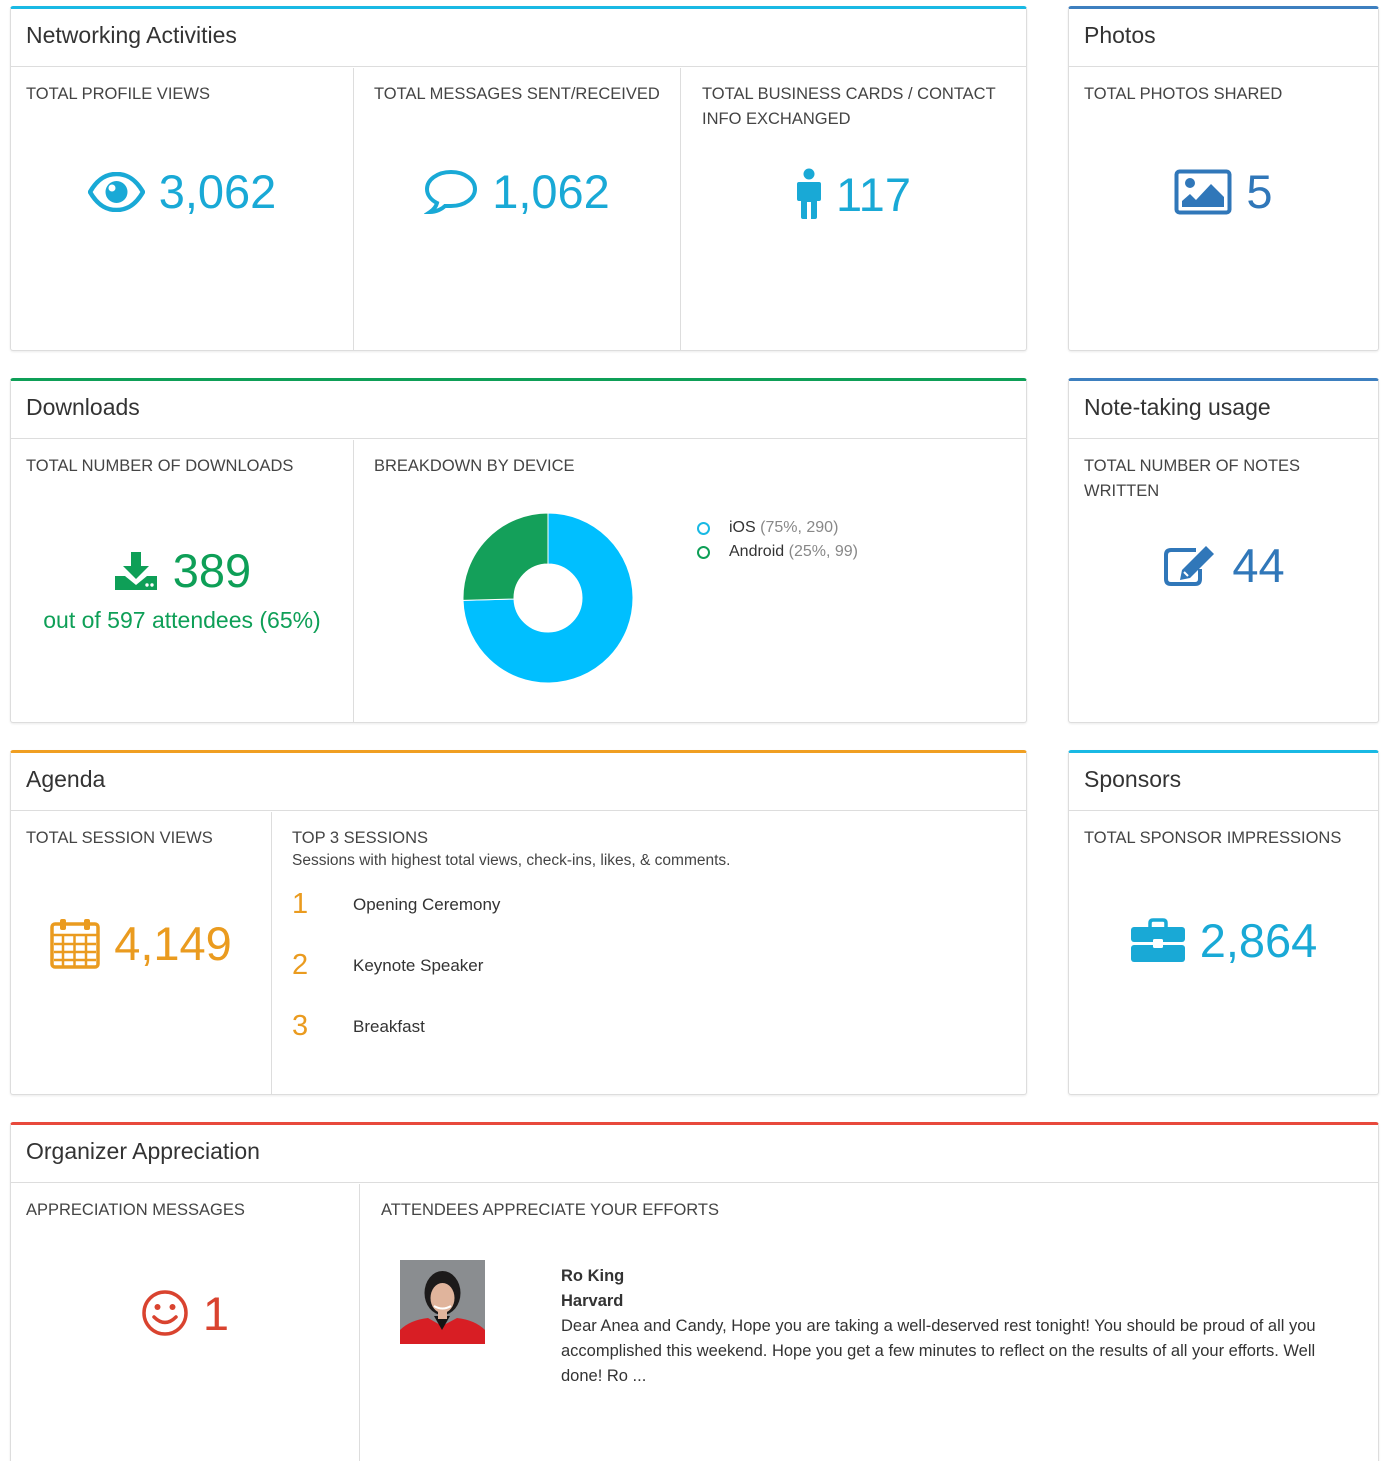  Describe the element at coordinates (873, 194) in the screenshot. I see `business-cards-value: 117` at that location.